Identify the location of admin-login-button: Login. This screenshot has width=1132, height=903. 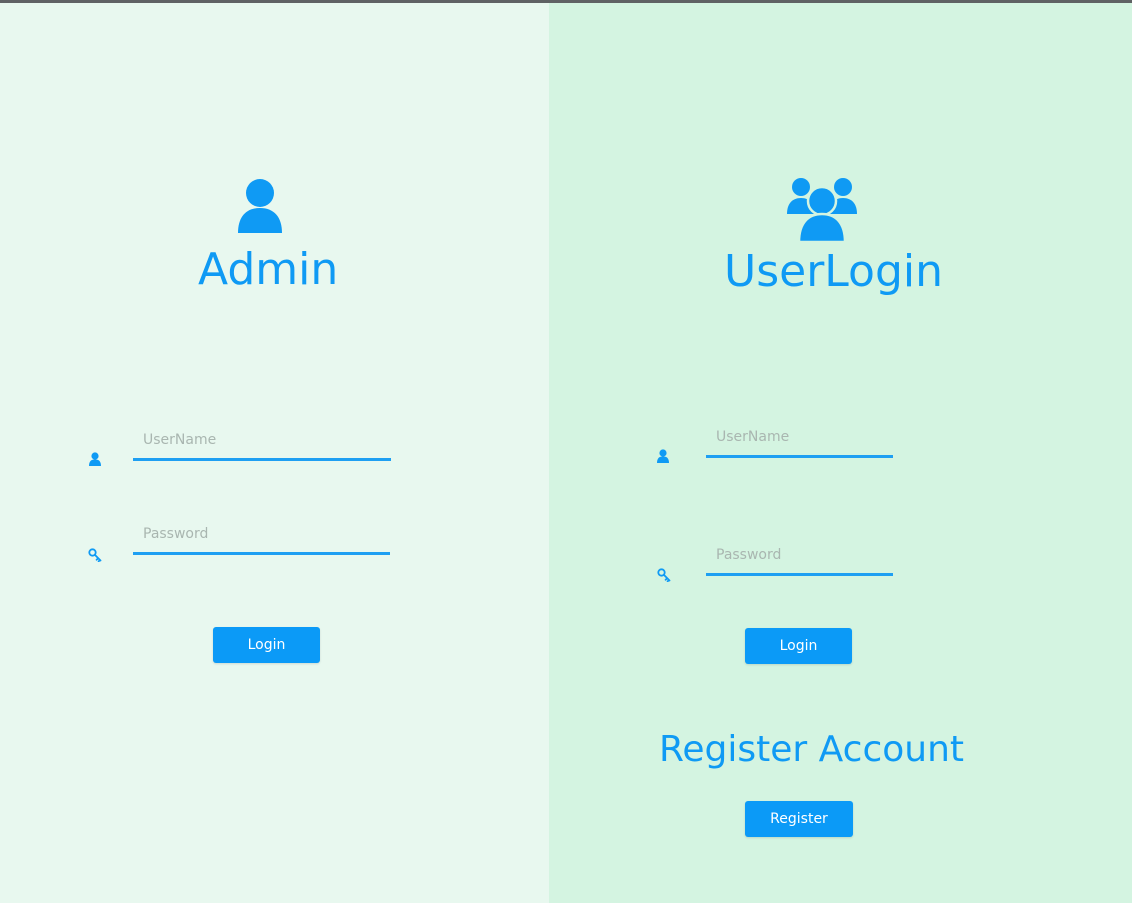
(266, 645).